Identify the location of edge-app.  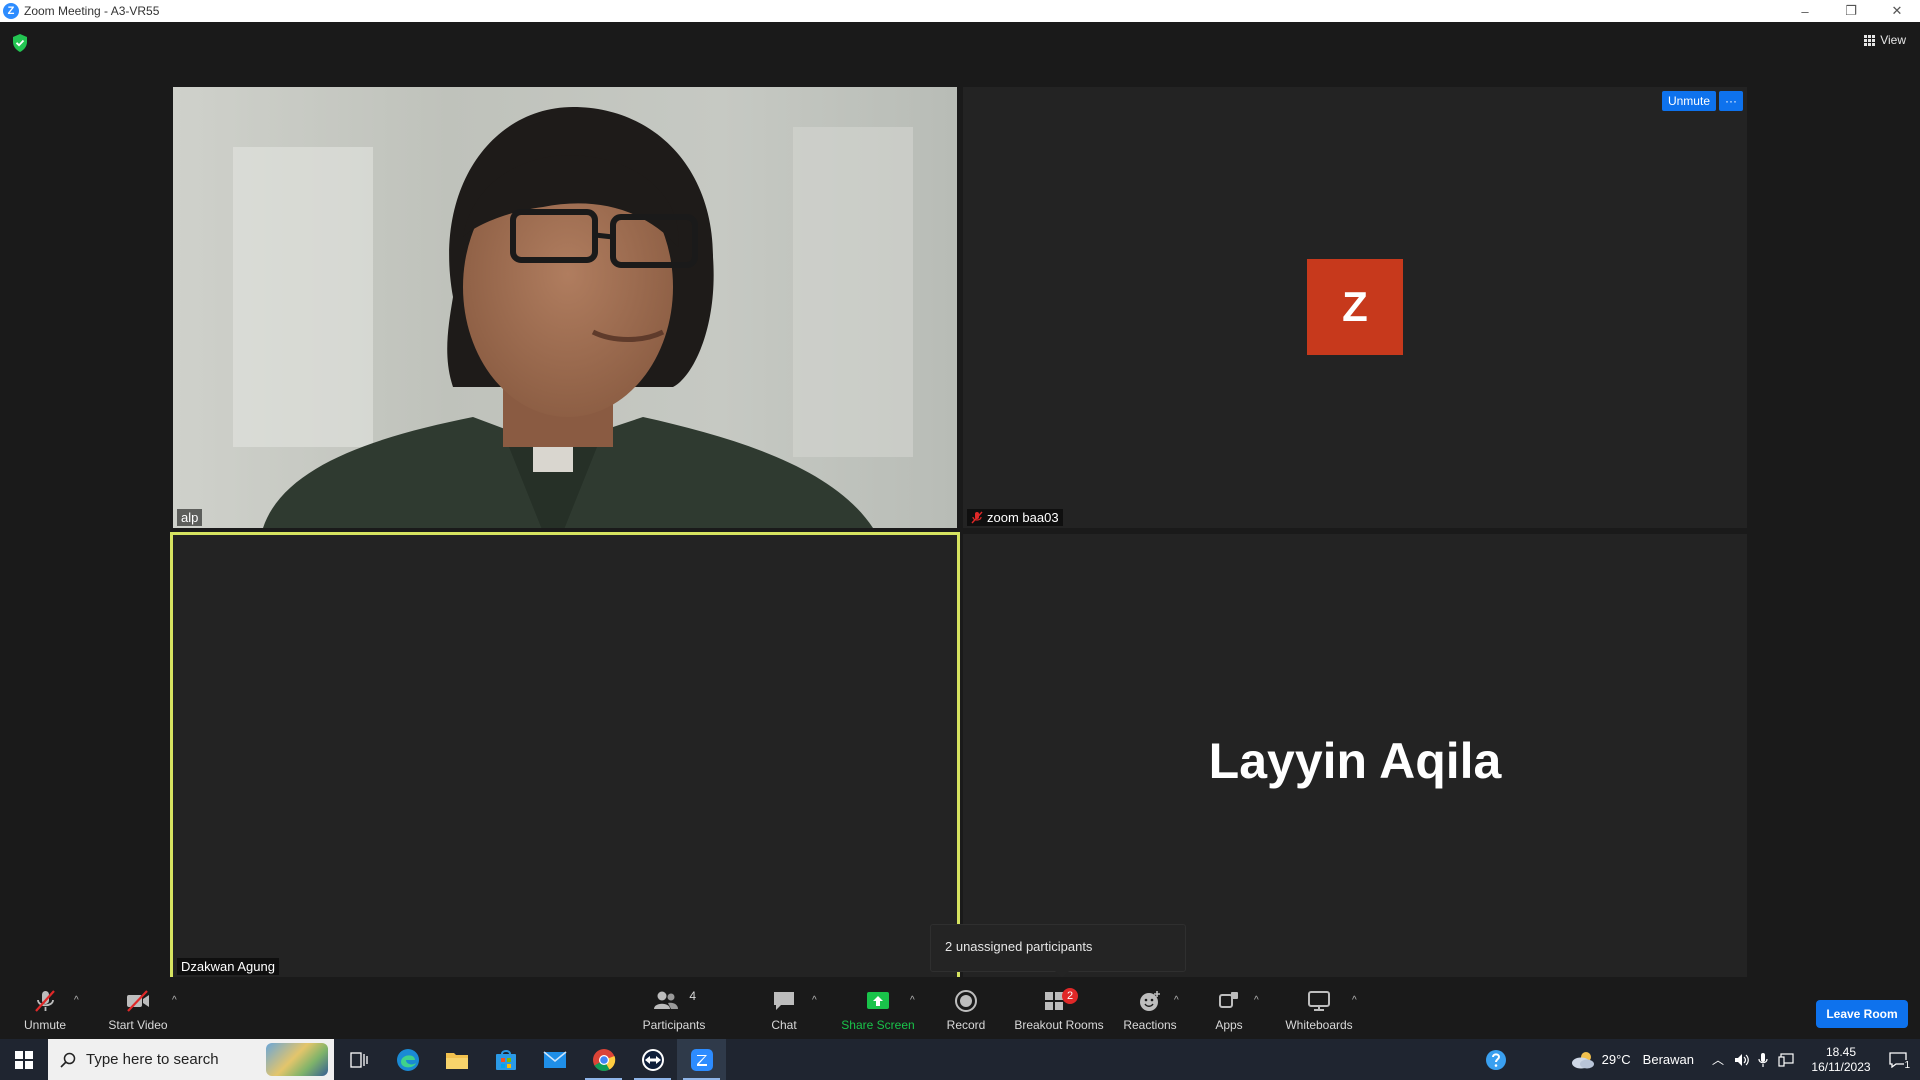
(407, 1059).